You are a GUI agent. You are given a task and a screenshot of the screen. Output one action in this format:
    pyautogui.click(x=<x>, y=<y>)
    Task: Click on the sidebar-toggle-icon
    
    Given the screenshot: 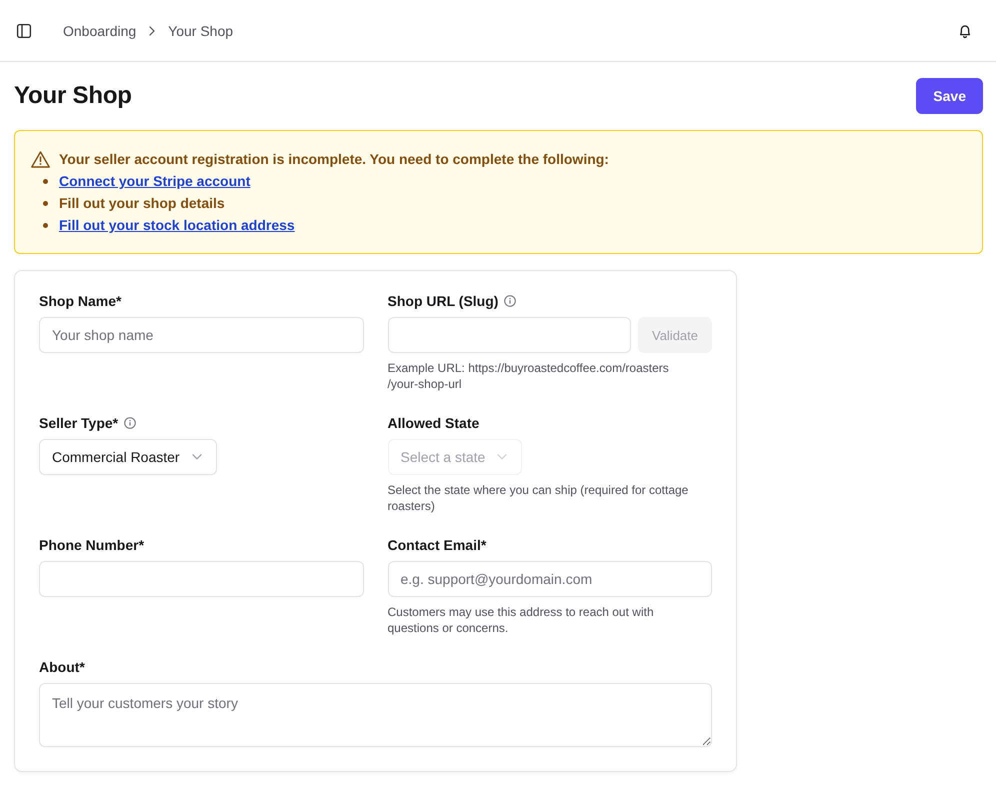 What is the action you would take?
    pyautogui.click(x=24, y=30)
    